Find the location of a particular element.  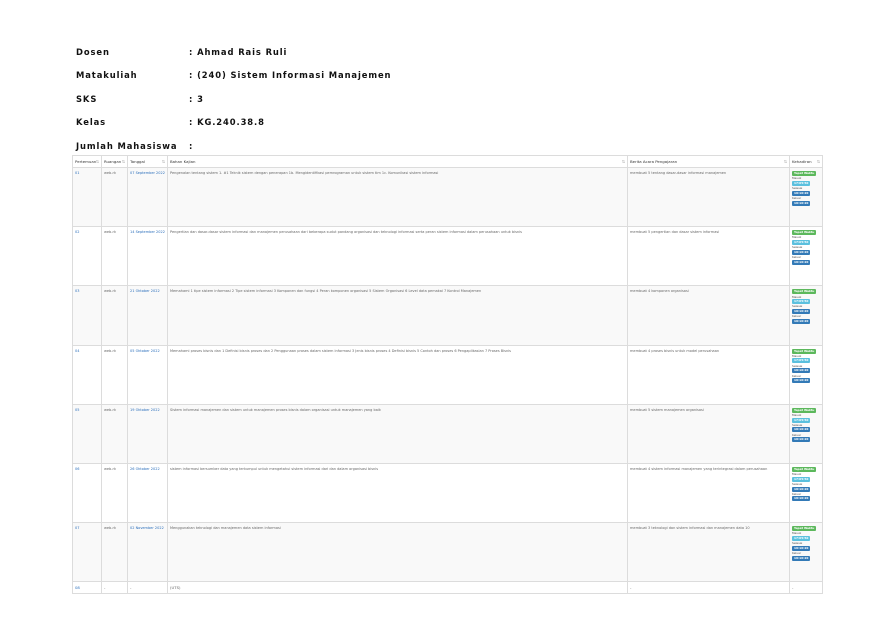

column-header-berita-acara: Berita Acara Pengajaran ⇅ is located at coordinates (708, 161).